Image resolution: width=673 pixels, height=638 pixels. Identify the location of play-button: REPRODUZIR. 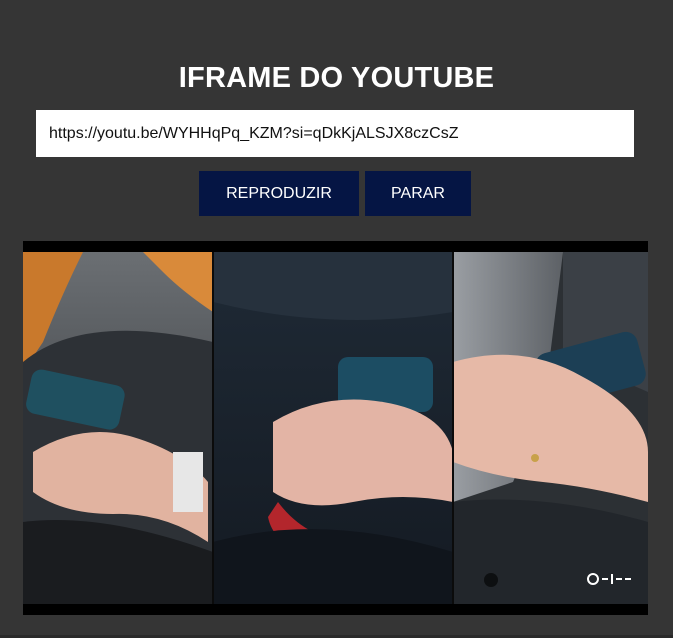
(279, 193).